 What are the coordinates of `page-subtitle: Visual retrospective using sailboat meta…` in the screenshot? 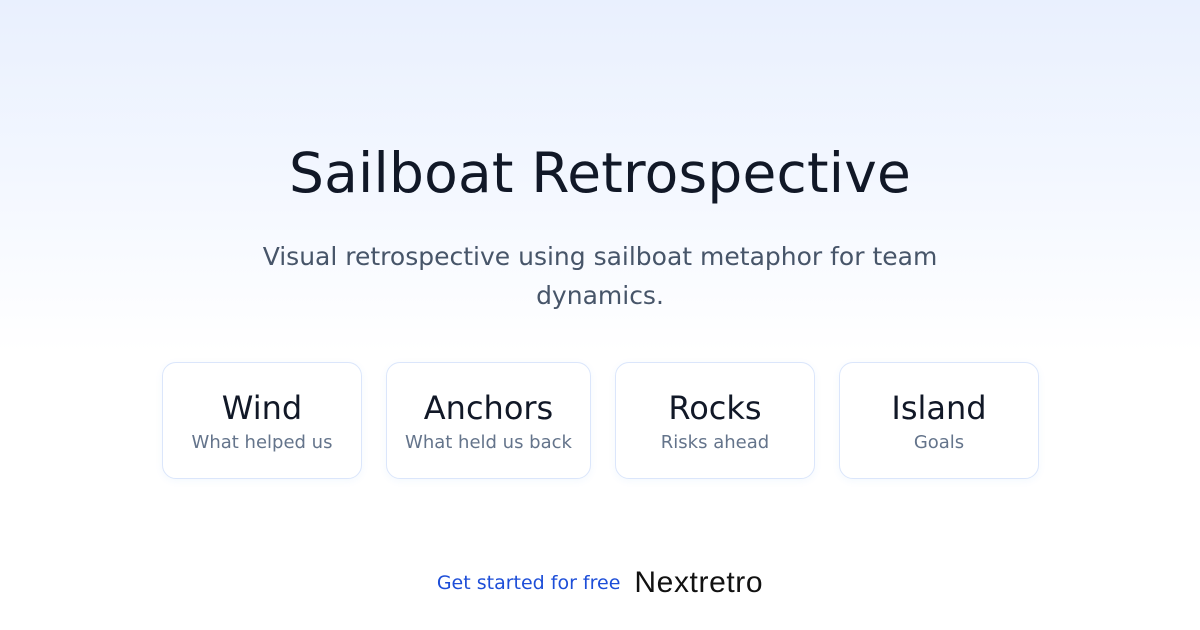 It's located at (600, 276).